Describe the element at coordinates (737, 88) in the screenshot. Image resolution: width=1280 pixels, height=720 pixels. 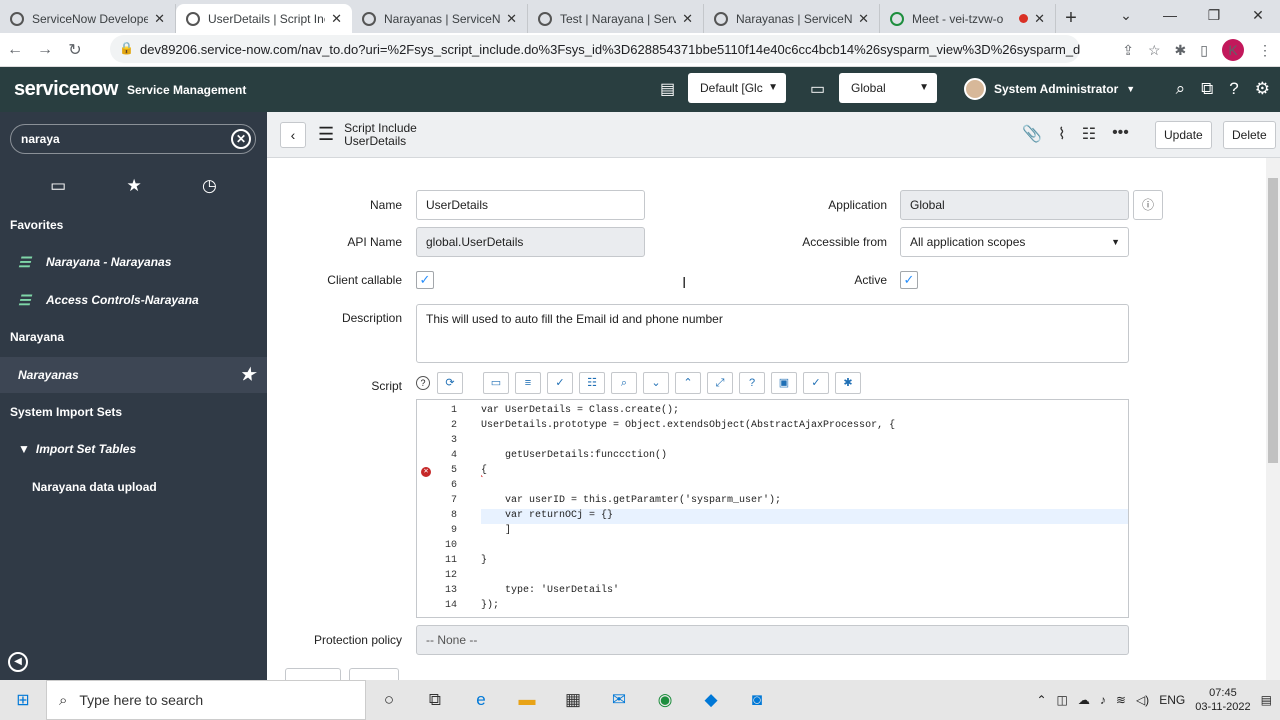
I see `update-set-select: Default [Glc ▼` at that location.